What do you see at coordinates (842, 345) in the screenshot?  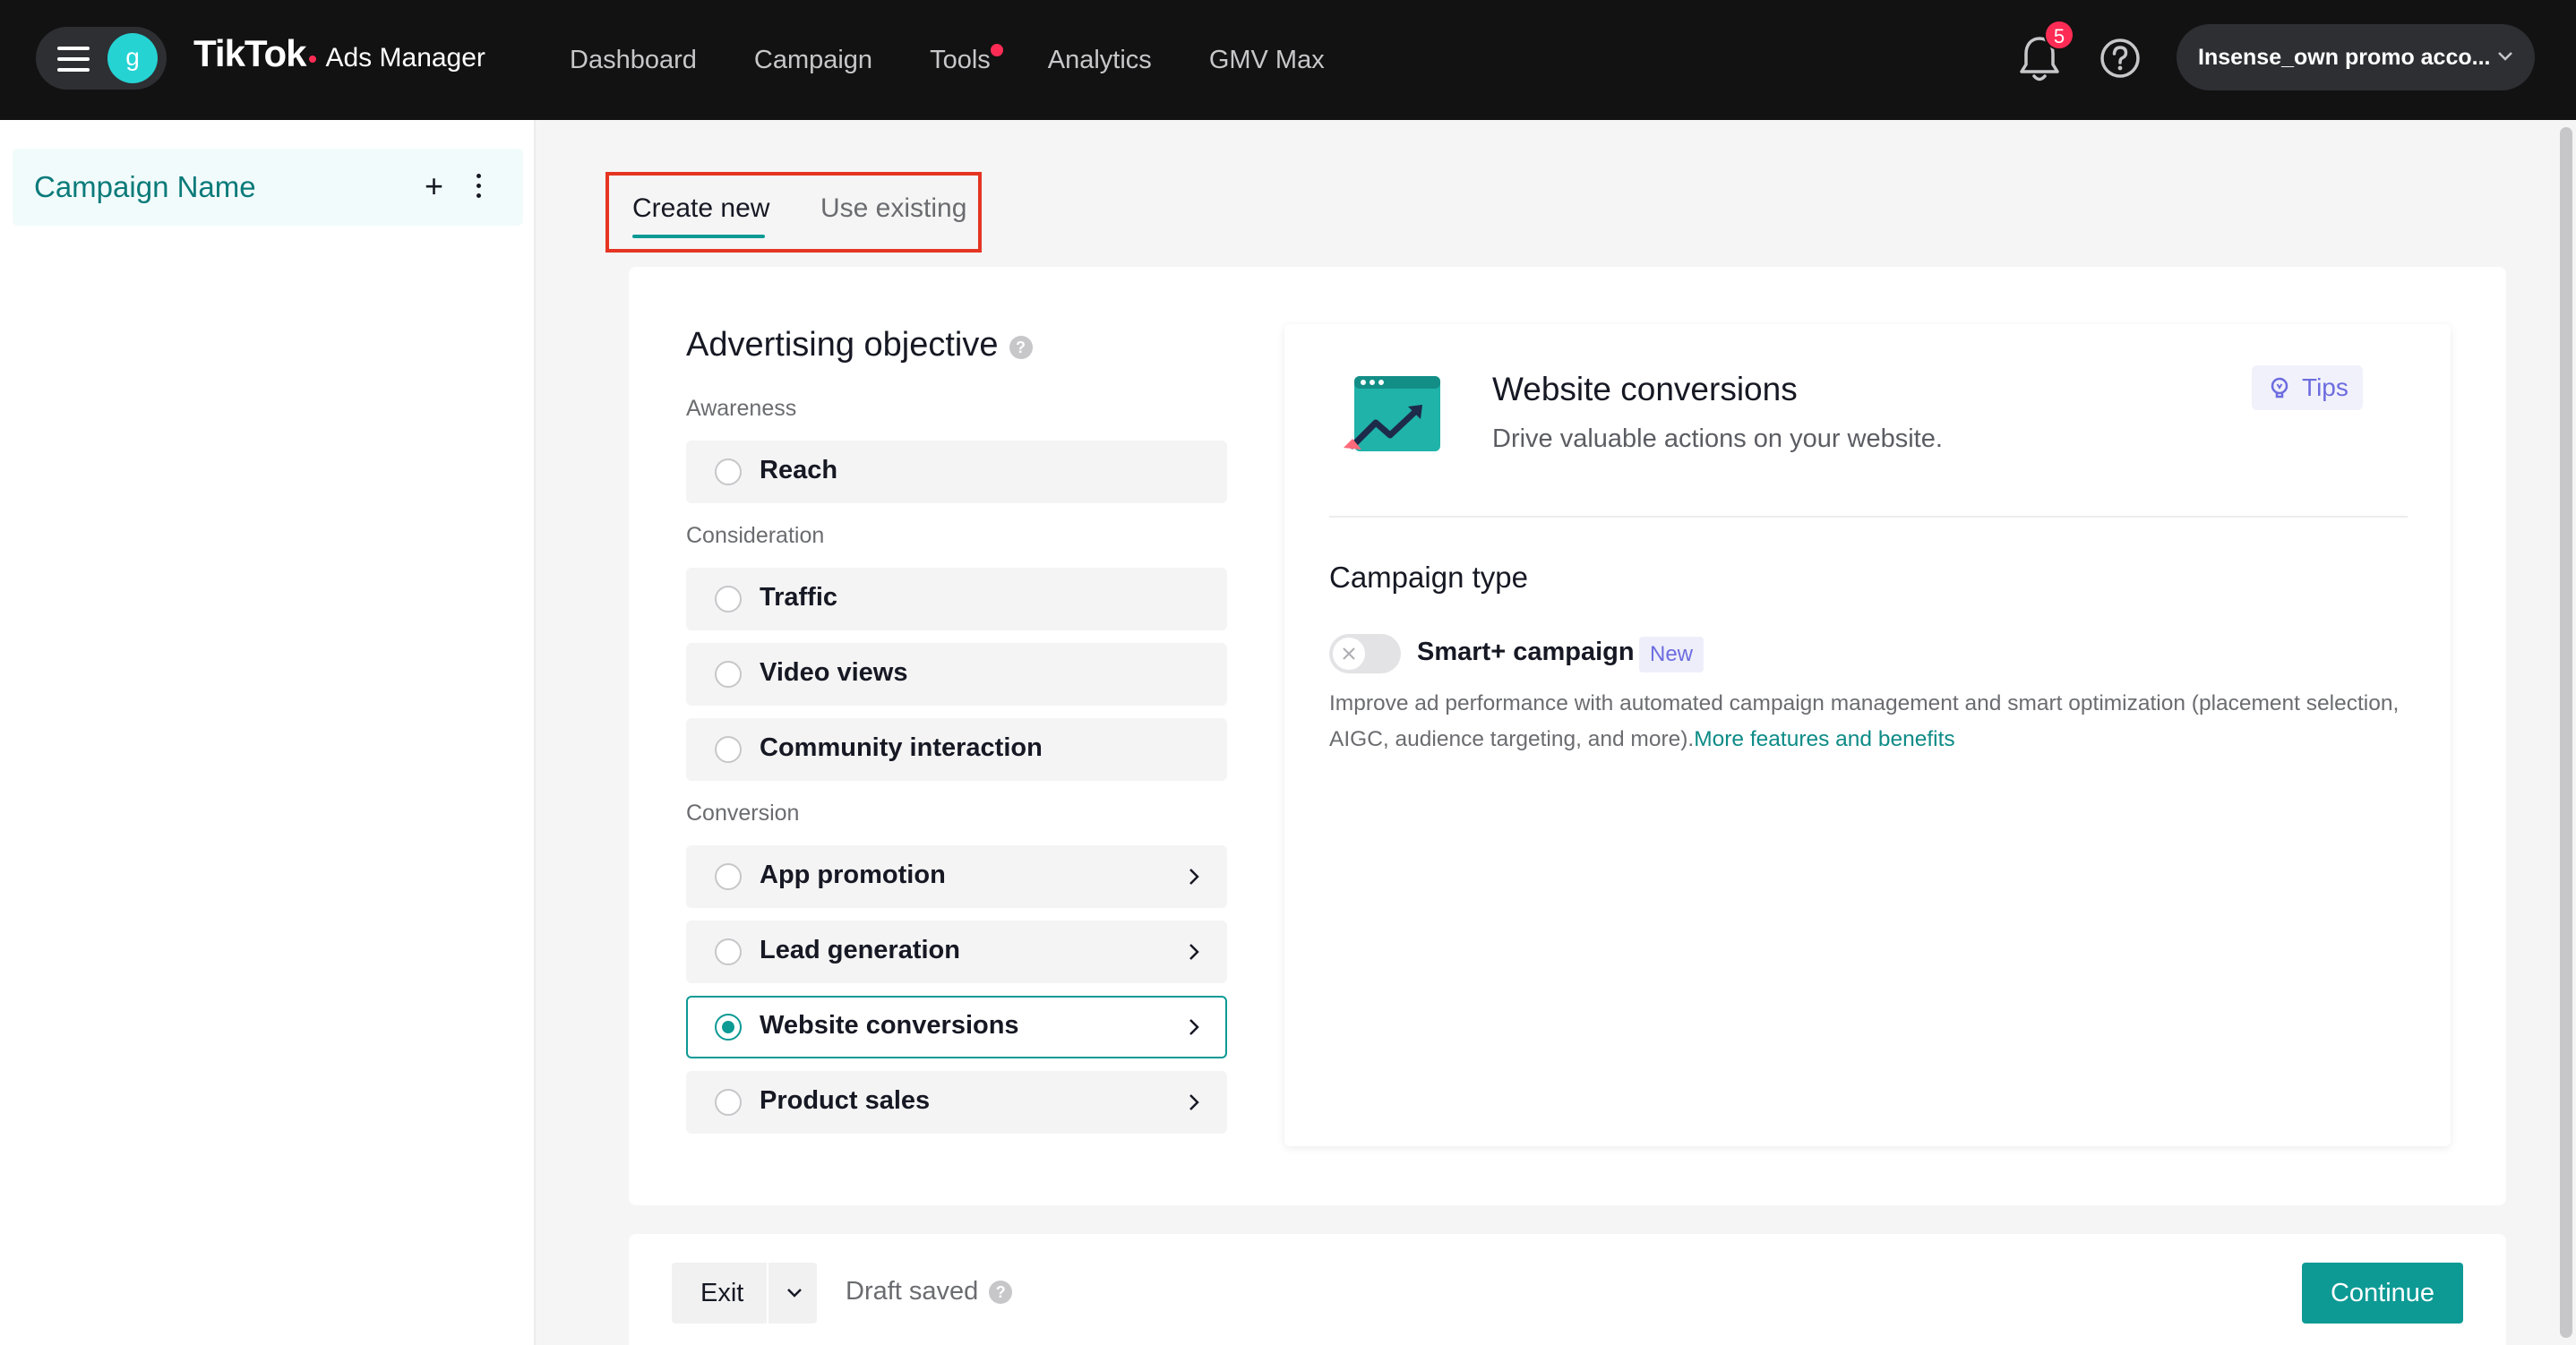 I see `objective-title-text: Advertising objective` at bounding box center [842, 345].